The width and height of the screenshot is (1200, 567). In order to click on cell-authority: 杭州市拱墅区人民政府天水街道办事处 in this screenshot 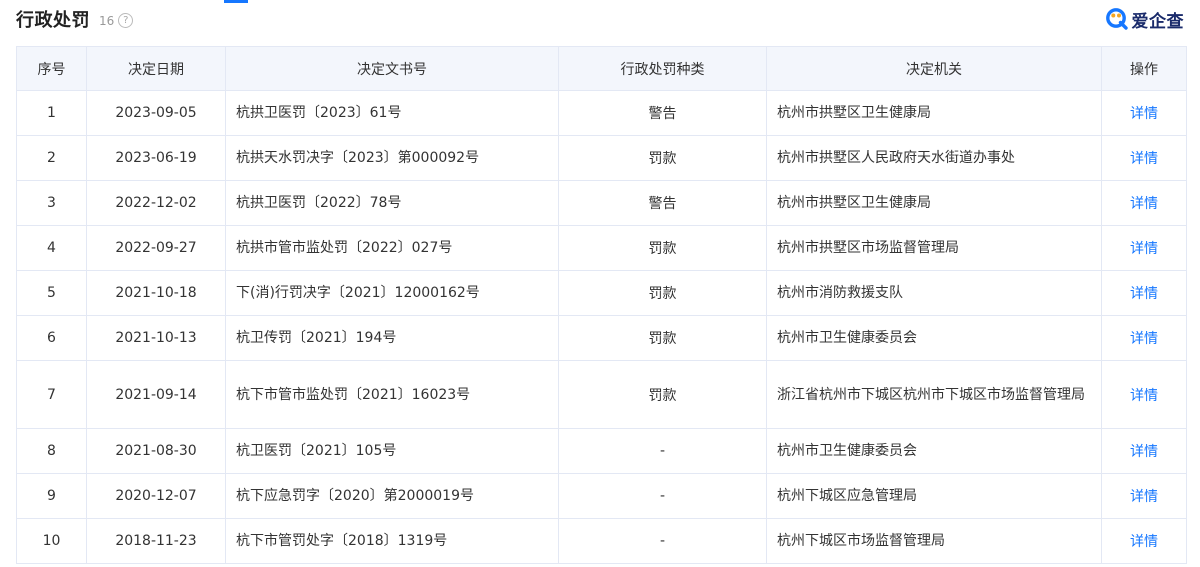, I will do `click(934, 158)`.